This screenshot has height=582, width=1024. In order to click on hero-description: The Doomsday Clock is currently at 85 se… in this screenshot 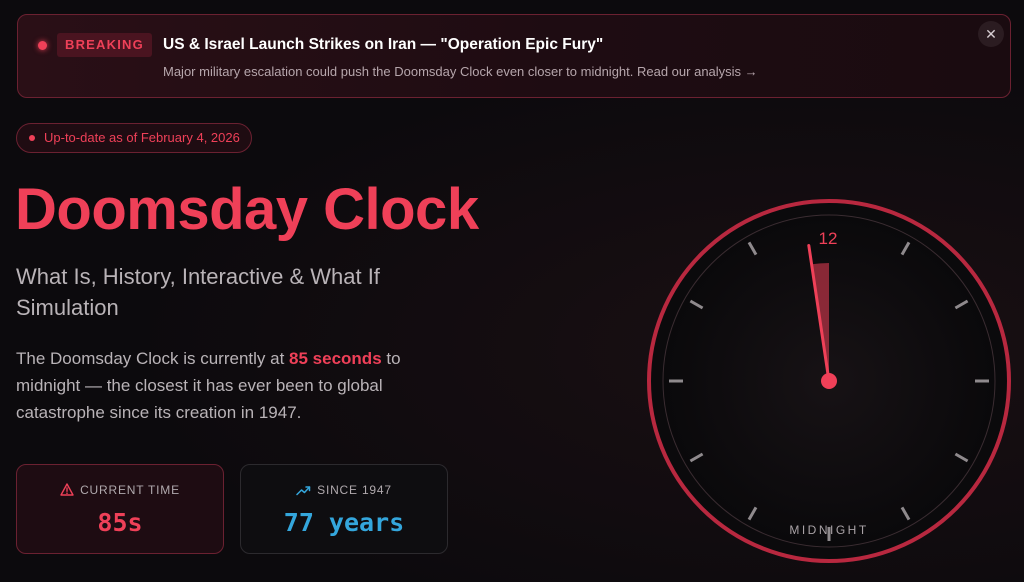, I will do `click(236, 385)`.